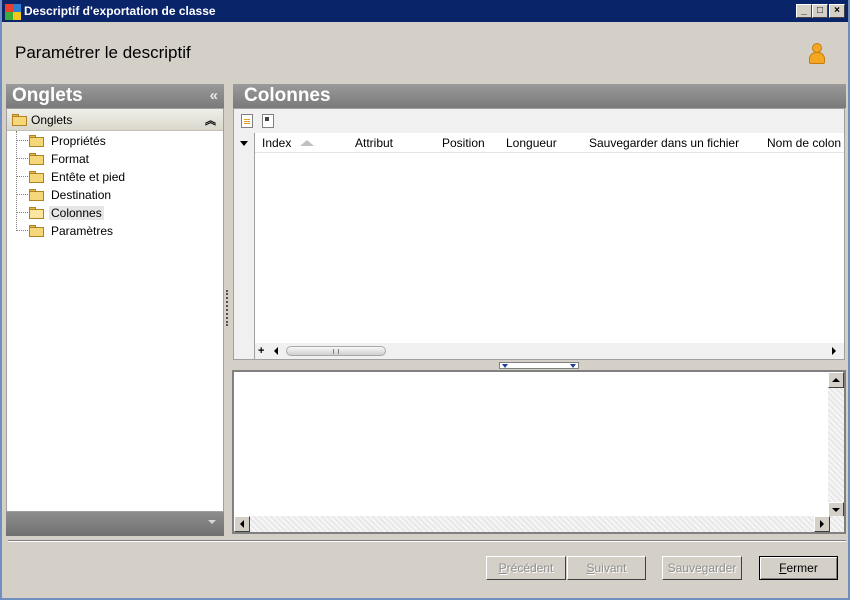  Describe the element at coordinates (836, 445) in the screenshot. I see `detail-vertical-scrollbar` at that location.